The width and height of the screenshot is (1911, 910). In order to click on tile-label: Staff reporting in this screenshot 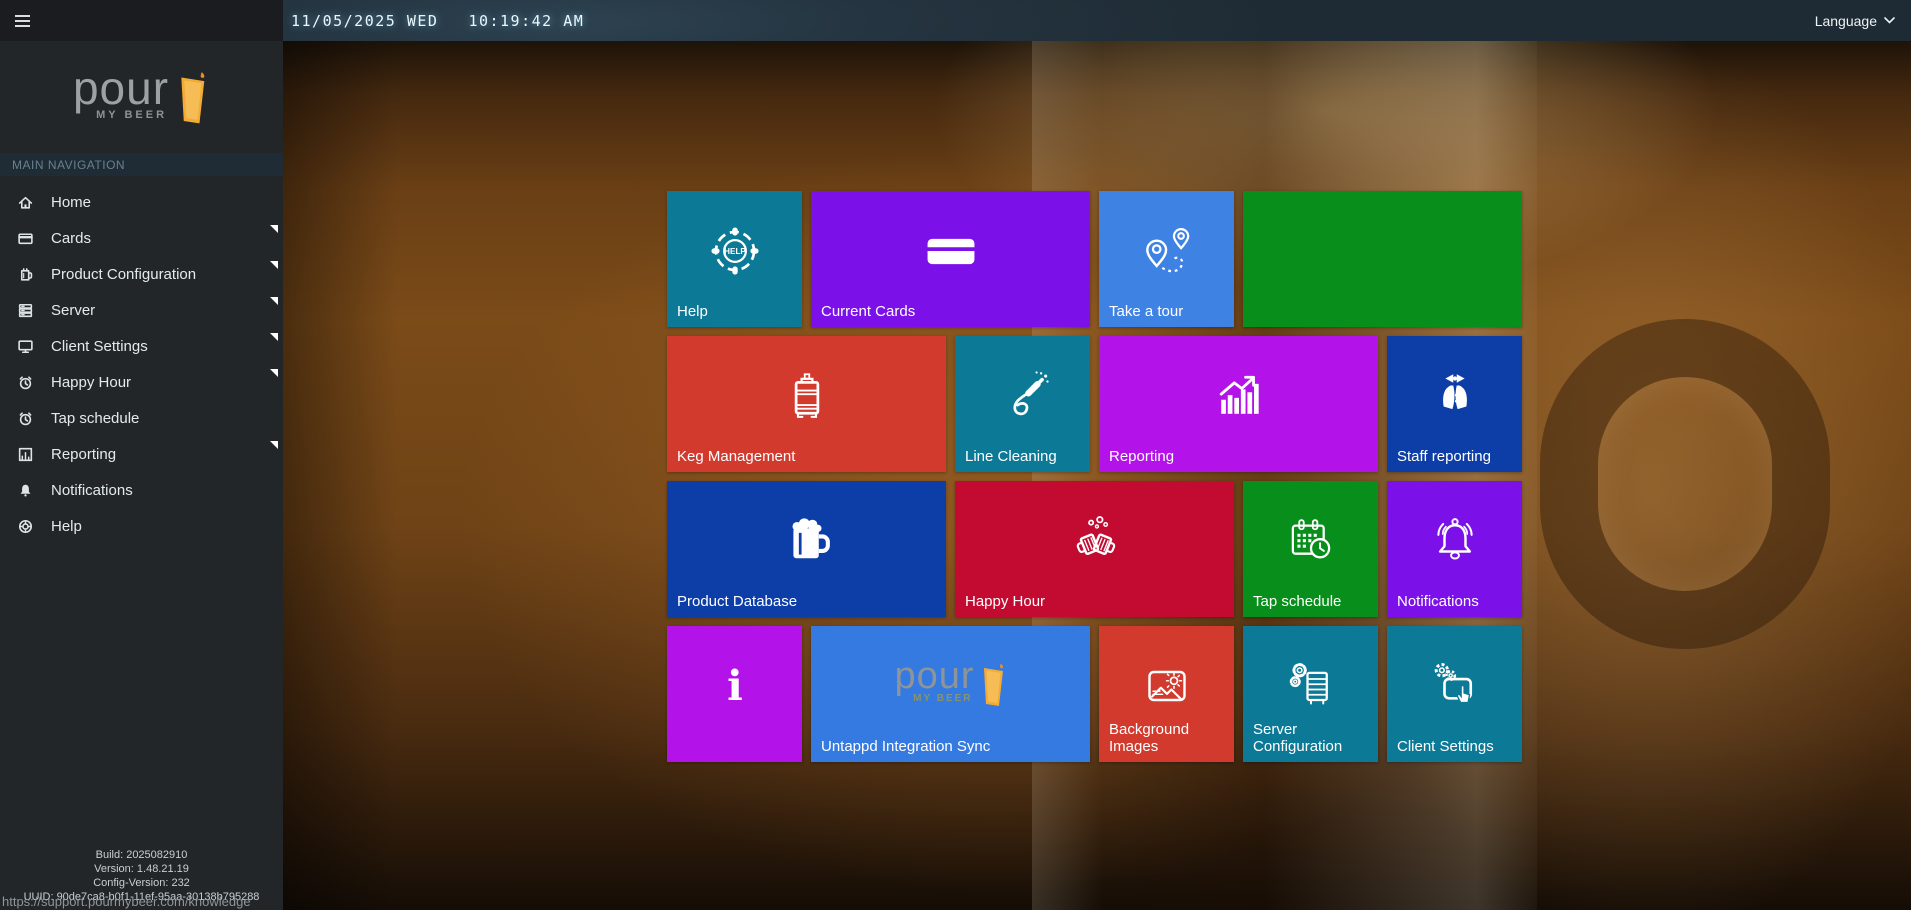, I will do `click(1444, 456)`.